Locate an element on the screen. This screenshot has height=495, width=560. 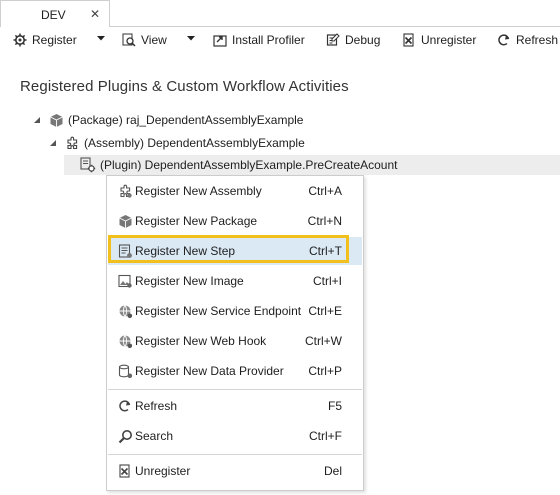
tab-dev: DEV ✕ is located at coordinates (55, 13).